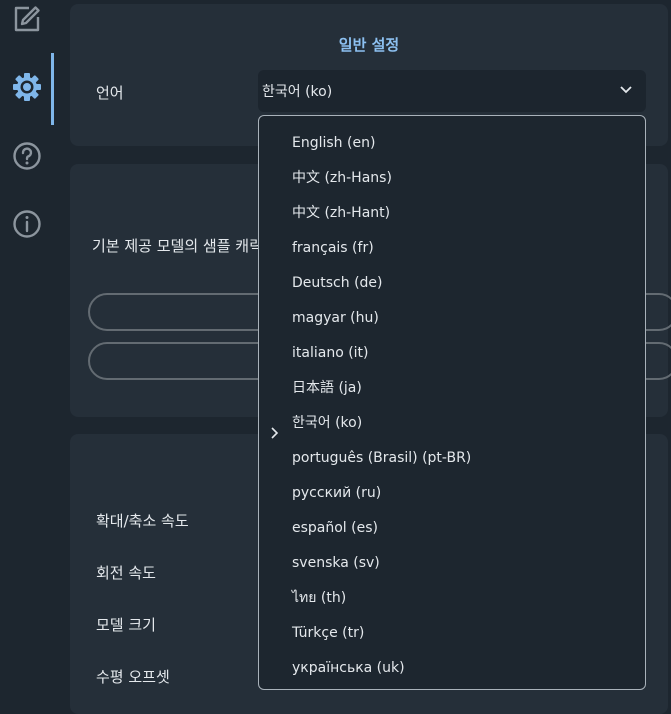 The image size is (671, 714). What do you see at coordinates (335, 318) in the screenshot?
I see `option-label: magyar (hu)` at bounding box center [335, 318].